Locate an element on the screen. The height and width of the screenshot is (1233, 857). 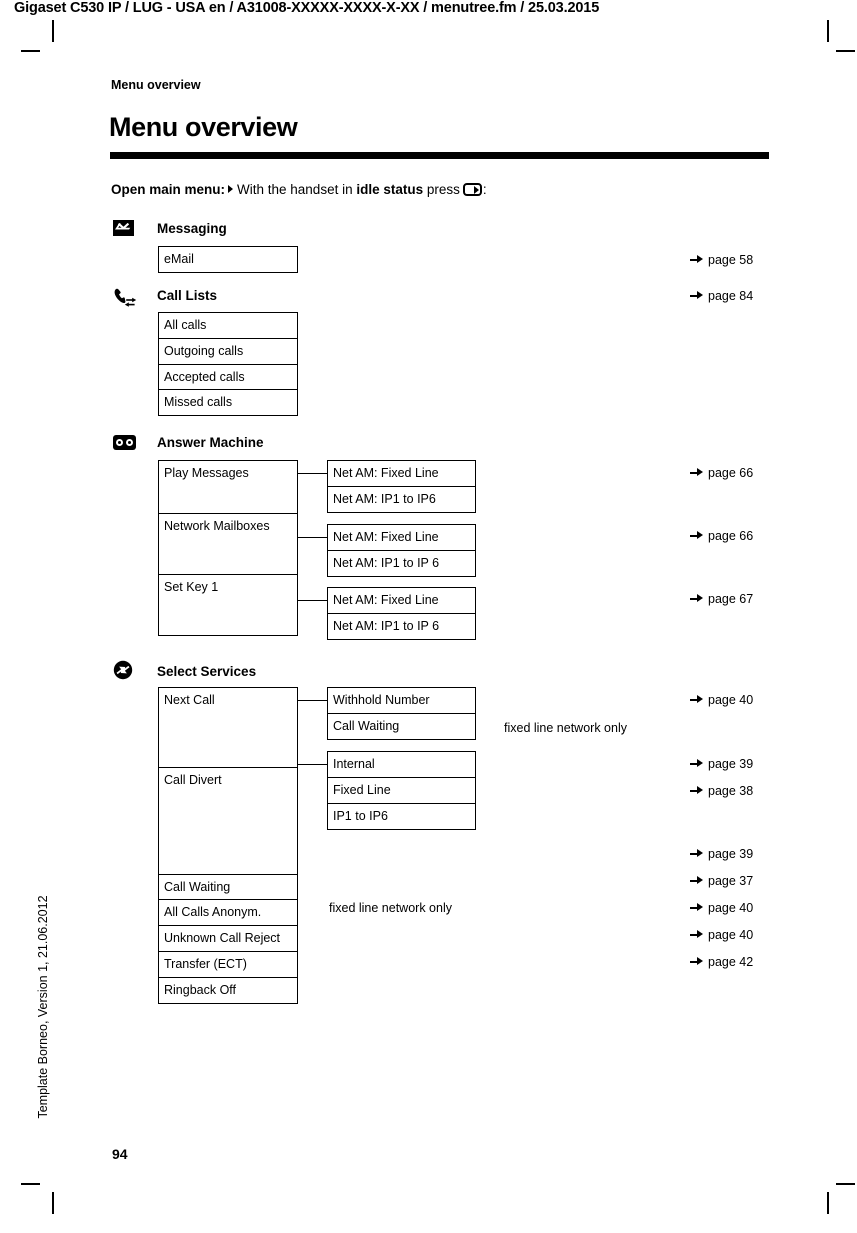
page-reference-label: page 39 is located at coordinates (731, 854).